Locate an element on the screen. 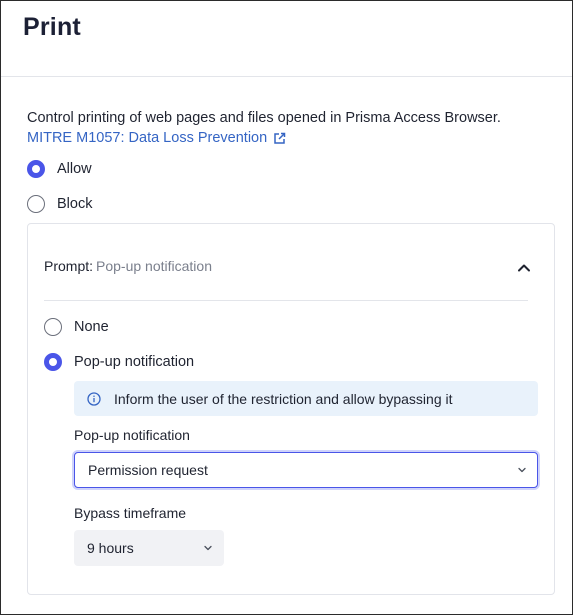  radio-allow: Allow is located at coordinates (59, 169).